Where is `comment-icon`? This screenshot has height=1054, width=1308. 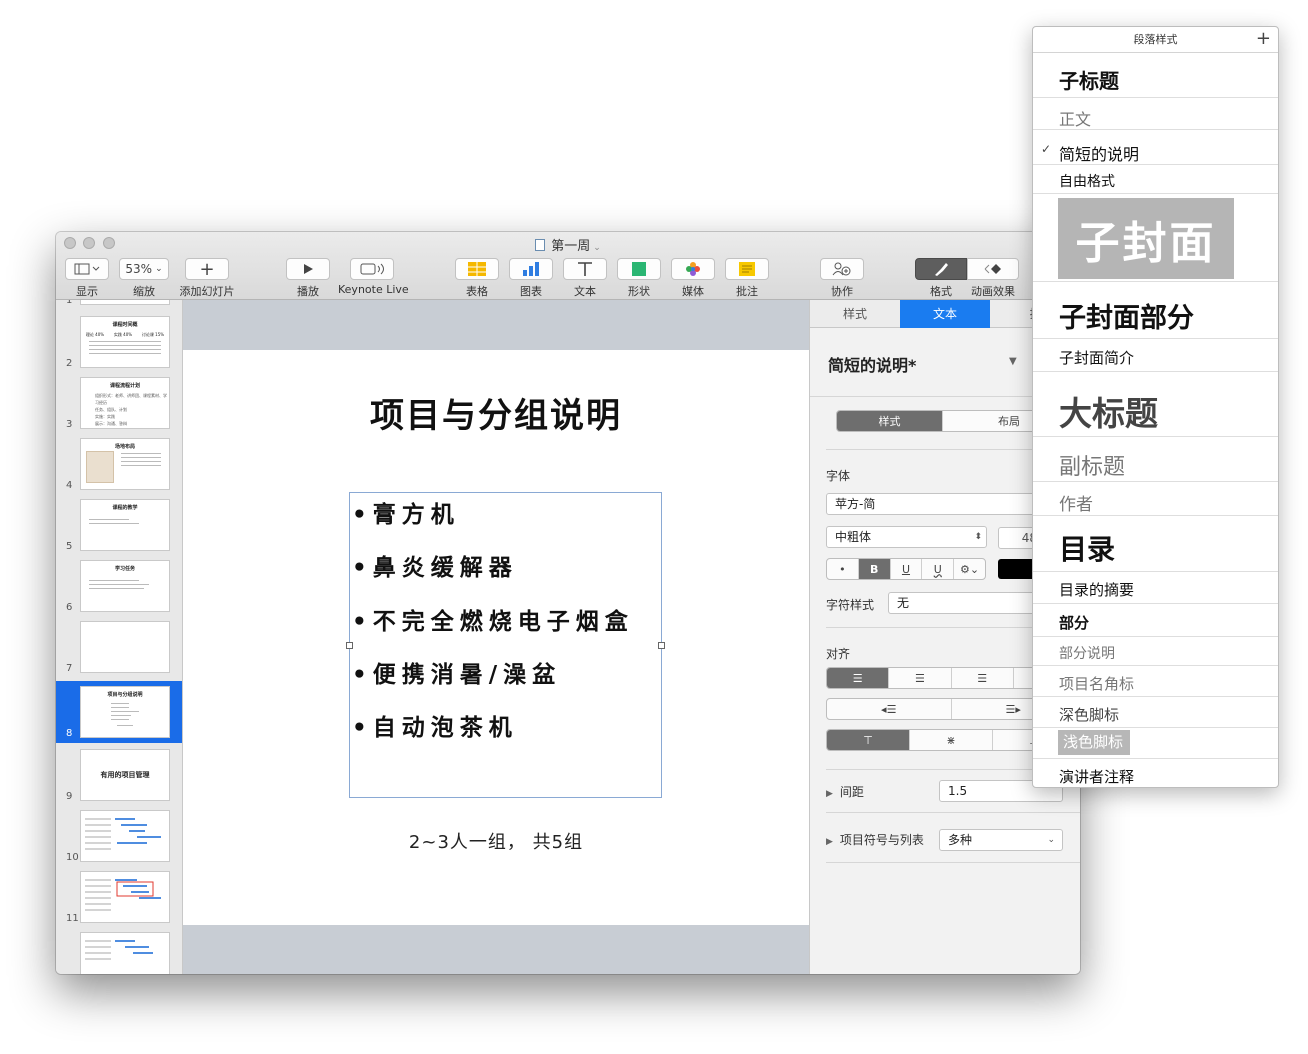 comment-icon is located at coordinates (747, 269).